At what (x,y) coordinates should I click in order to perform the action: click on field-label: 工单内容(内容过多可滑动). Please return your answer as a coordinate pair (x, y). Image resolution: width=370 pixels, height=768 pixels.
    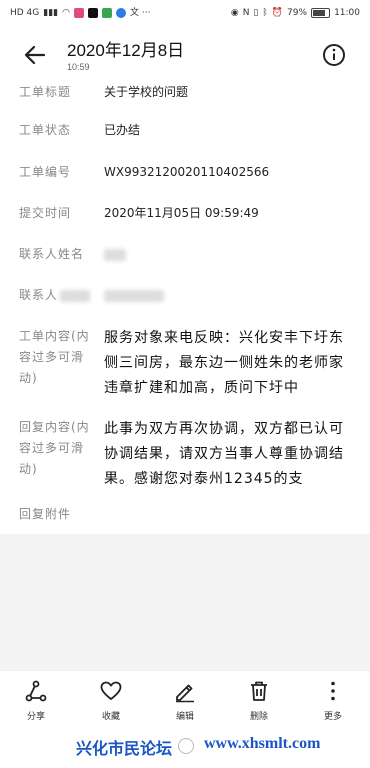
    Looking at the image, I should click on (54, 357).